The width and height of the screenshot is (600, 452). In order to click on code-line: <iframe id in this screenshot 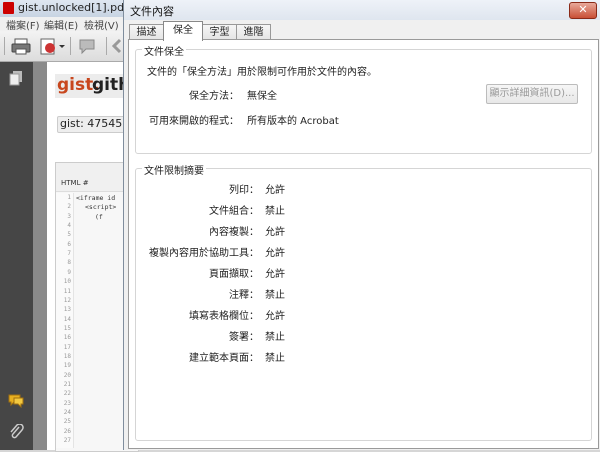, I will do `click(96, 198)`.